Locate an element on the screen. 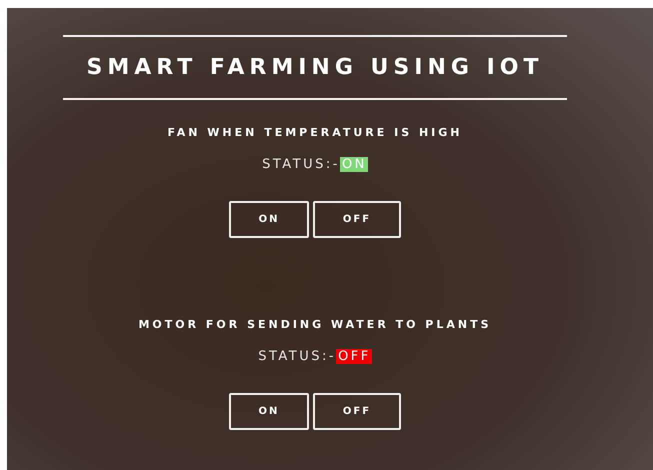 This screenshot has width=653, height=470. page-title: SMART FARMING USING IOT is located at coordinates (315, 67).